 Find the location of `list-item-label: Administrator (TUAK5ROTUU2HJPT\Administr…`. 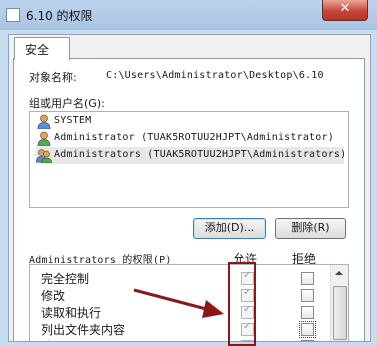

list-item-label: Administrator (TUAK5ROTUU2HJPT\Administr… is located at coordinates (194, 137).